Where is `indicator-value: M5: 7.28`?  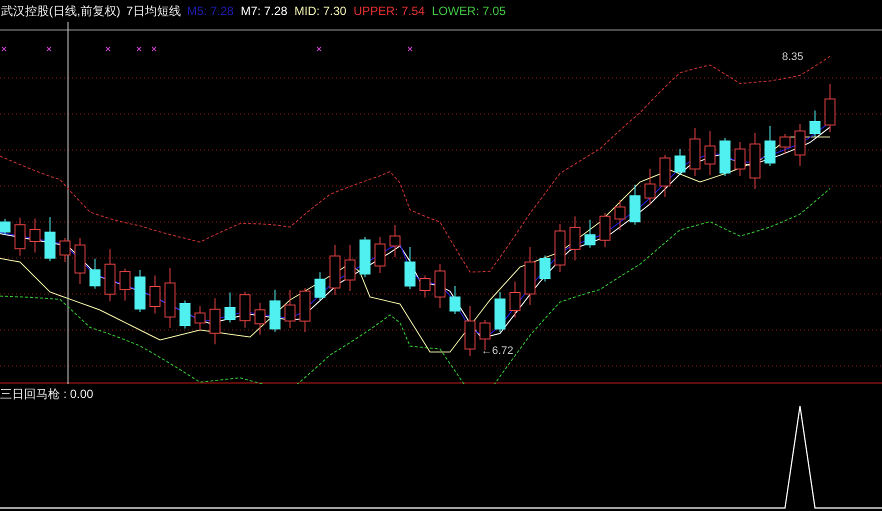 indicator-value: M5: 7.28 is located at coordinates (210, 11).